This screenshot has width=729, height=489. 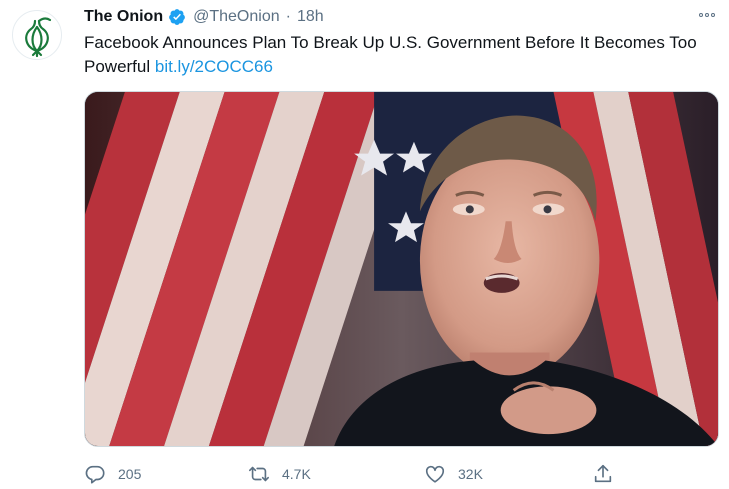 I want to click on heart-icon, so click(x=435, y=474).